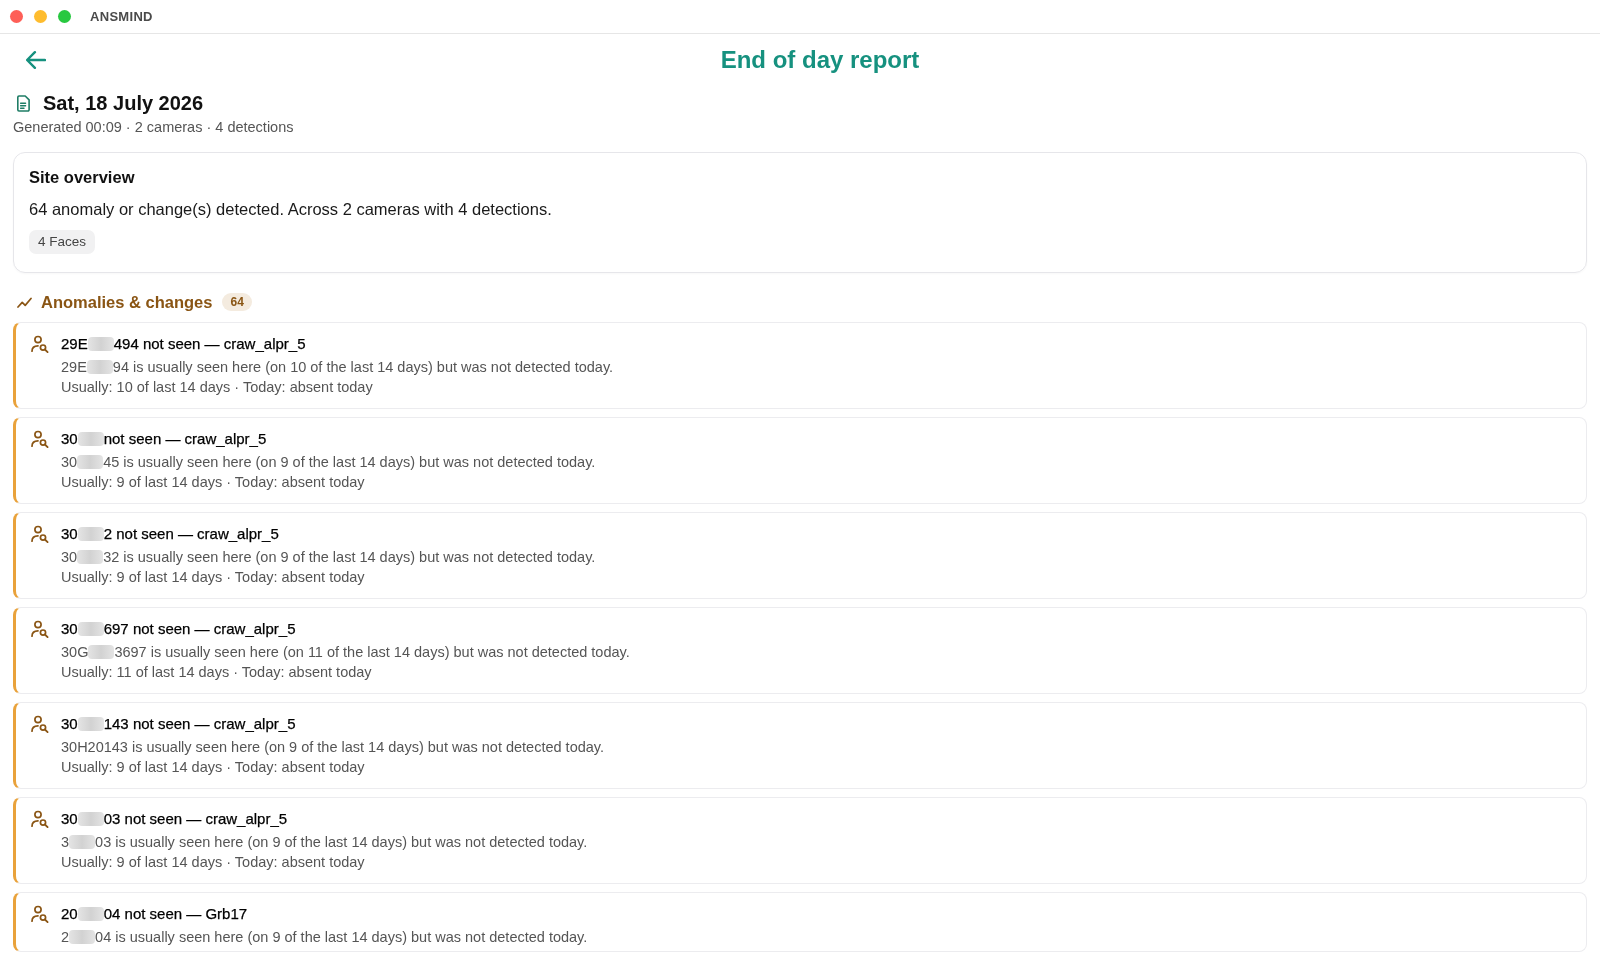 This screenshot has height=957, width=1600. What do you see at coordinates (74, 343) in the screenshot?
I see `alert-title: 29E` at bounding box center [74, 343].